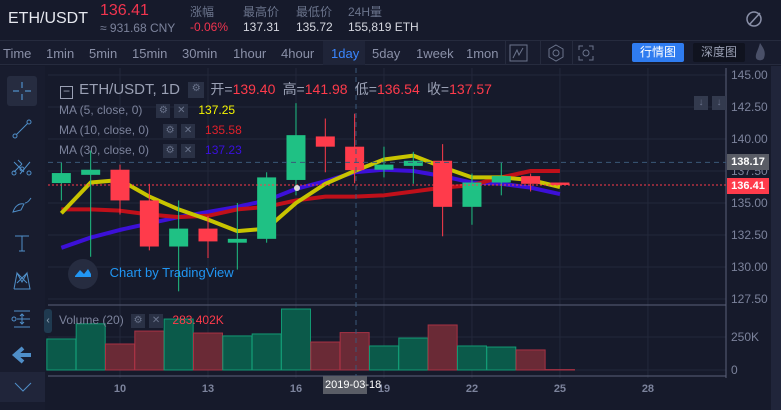 The width and height of the screenshot is (781, 410). Describe the element at coordinates (648, 389) in the screenshot. I see `time-tick-label: 28` at that location.